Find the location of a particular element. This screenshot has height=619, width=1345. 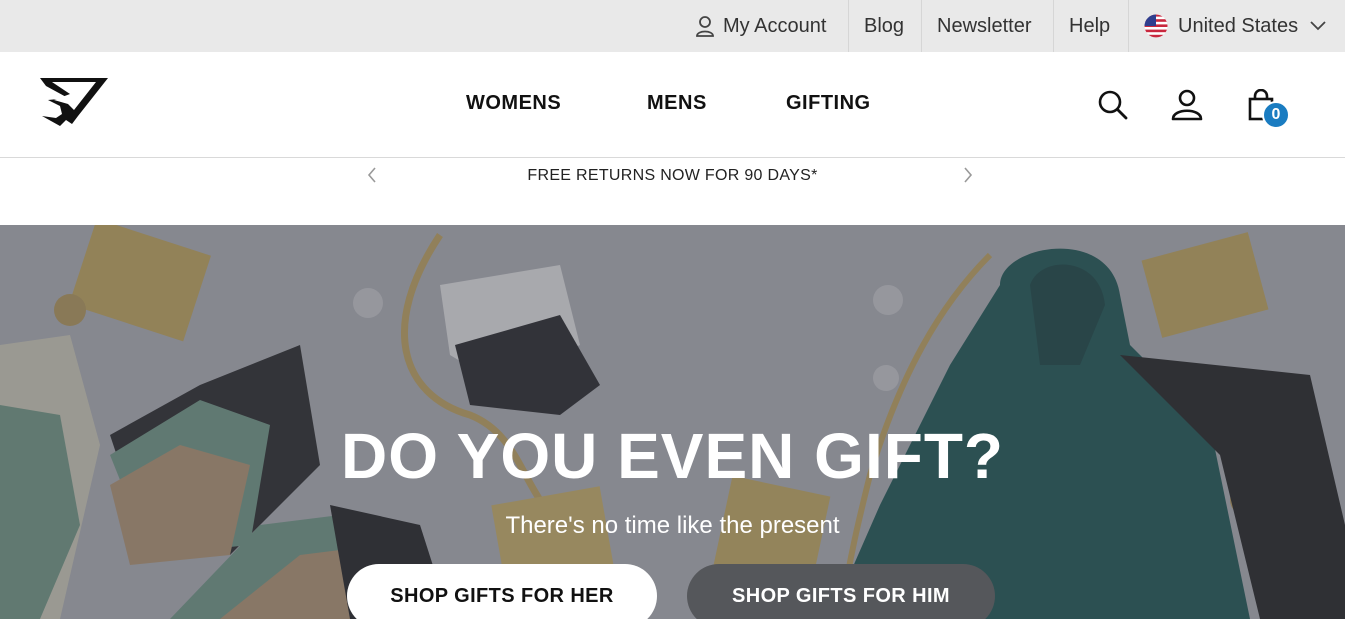

newsletter-link: Newsletter is located at coordinates (983, 26).